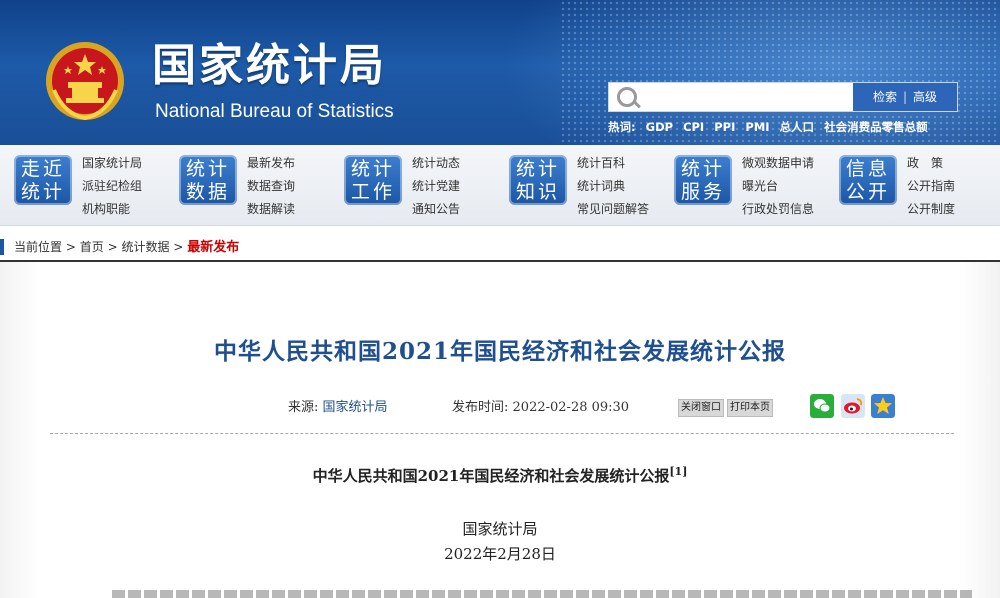  I want to click on favorite-icon, so click(883, 406).